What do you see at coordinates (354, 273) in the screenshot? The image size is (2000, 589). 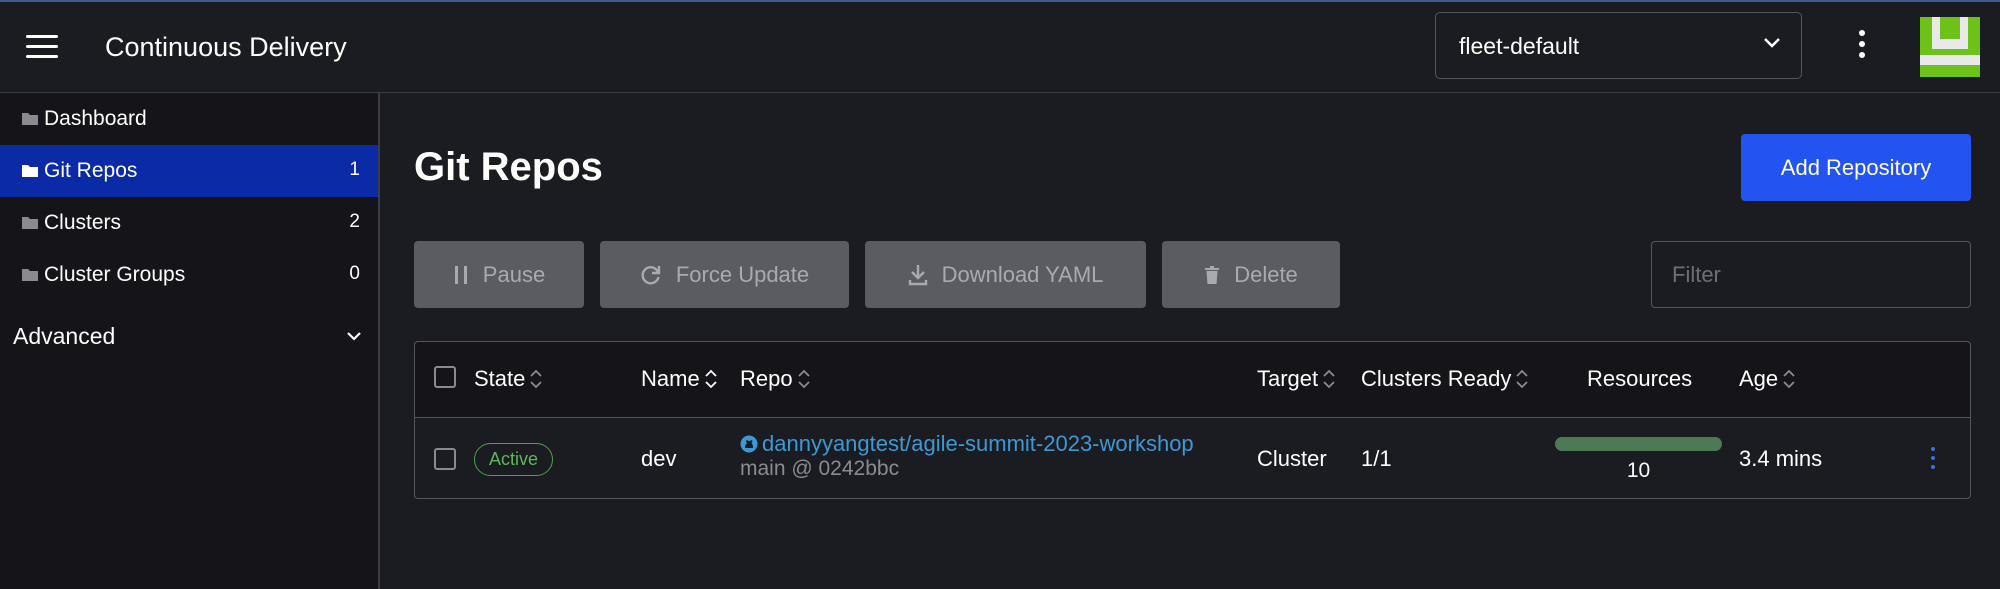 I see `sidebar-item-count: 0` at bounding box center [354, 273].